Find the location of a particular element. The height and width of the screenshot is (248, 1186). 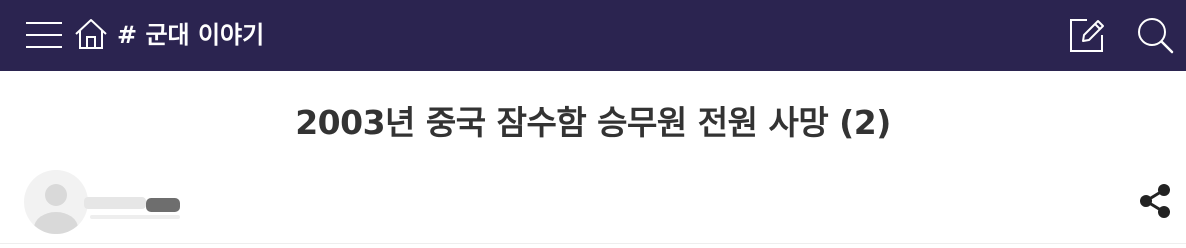

author-name-blurred is located at coordinates (134, 202).